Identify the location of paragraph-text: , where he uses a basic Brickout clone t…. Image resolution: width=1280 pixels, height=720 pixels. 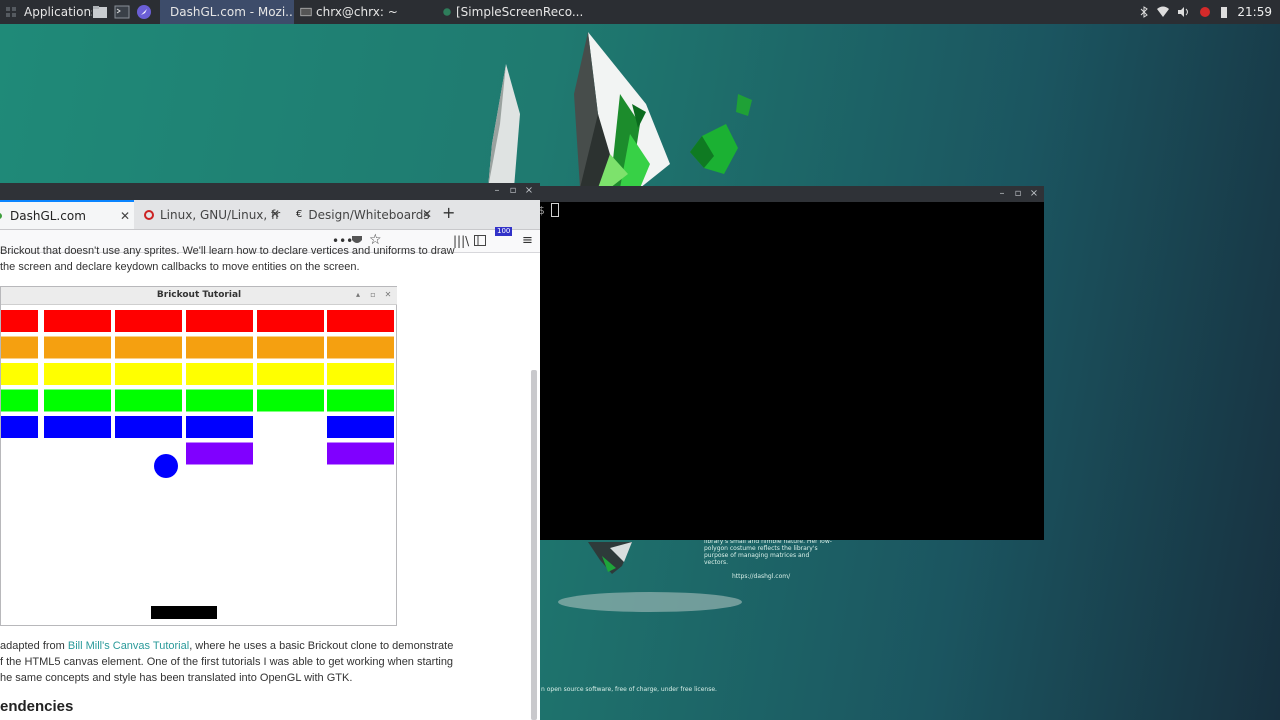
(321, 646).